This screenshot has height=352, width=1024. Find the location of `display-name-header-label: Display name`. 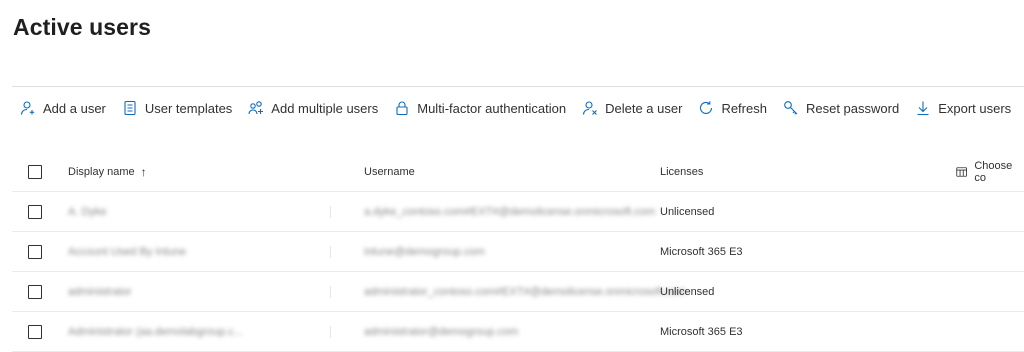

display-name-header-label: Display name is located at coordinates (101, 171).